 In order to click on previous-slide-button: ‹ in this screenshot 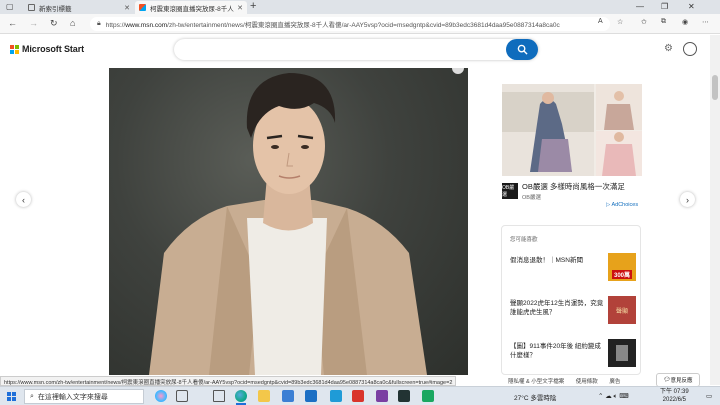, I will do `click(23, 199)`.